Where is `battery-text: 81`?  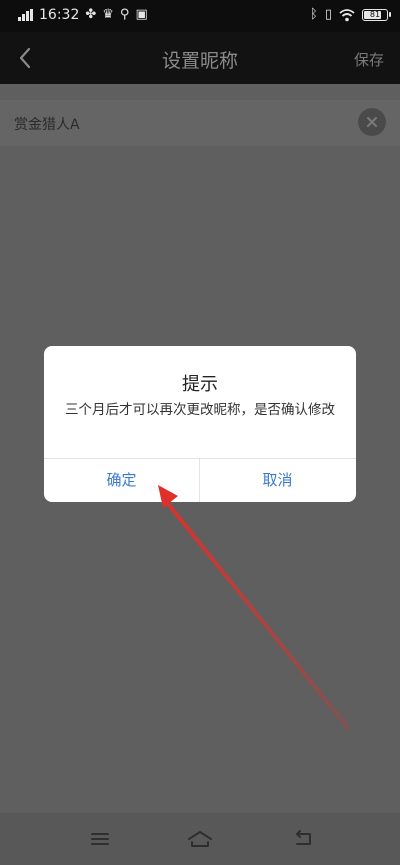
battery-text: 81 is located at coordinates (375, 14).